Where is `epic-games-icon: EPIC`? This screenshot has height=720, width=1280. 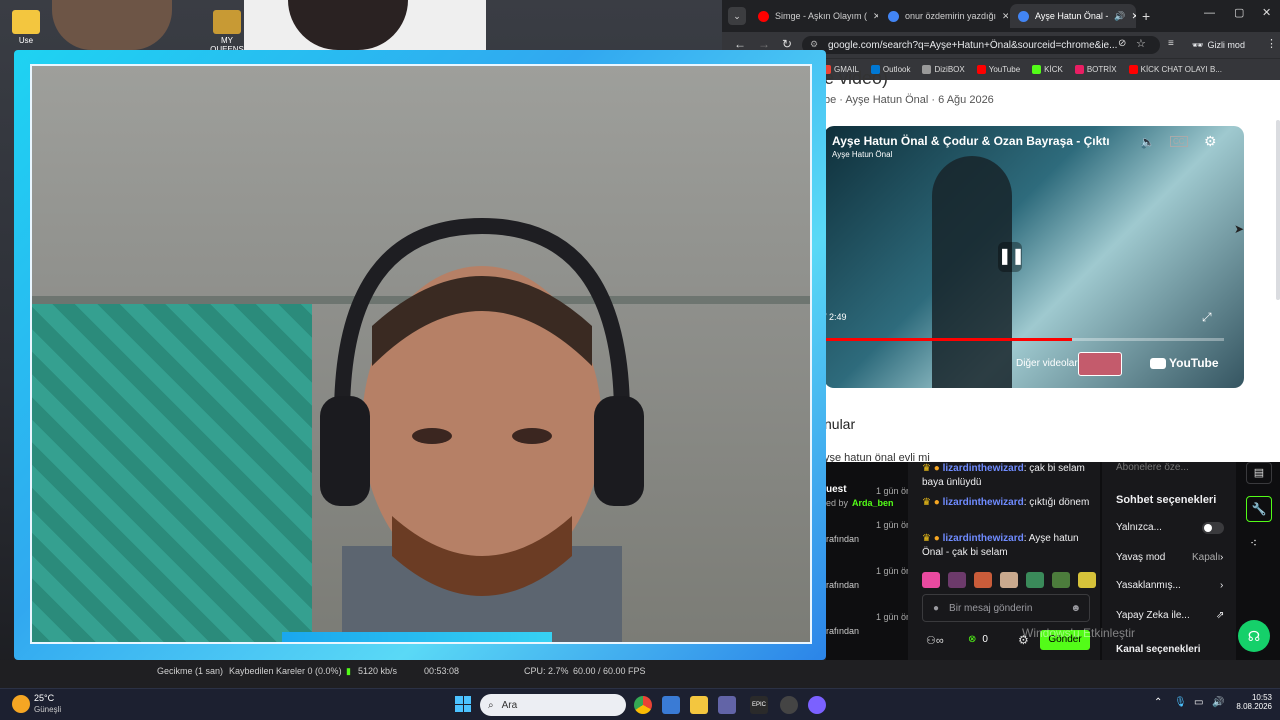 epic-games-icon: EPIC is located at coordinates (759, 705).